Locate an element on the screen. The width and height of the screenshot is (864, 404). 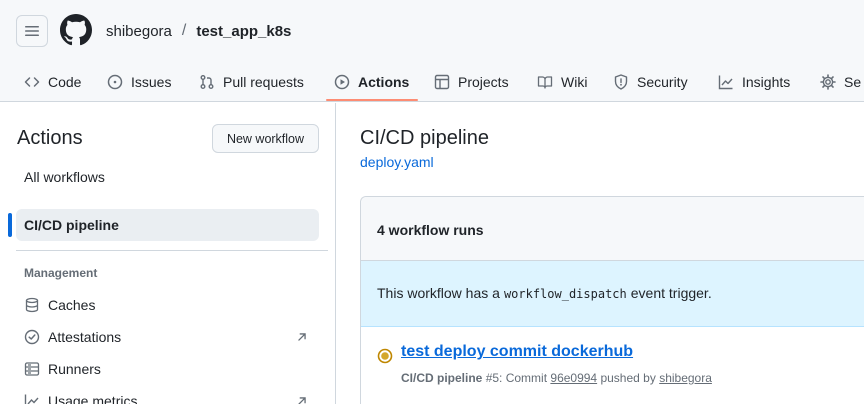
sidebar-item-all-workflows: All workflows is located at coordinates (167, 177).